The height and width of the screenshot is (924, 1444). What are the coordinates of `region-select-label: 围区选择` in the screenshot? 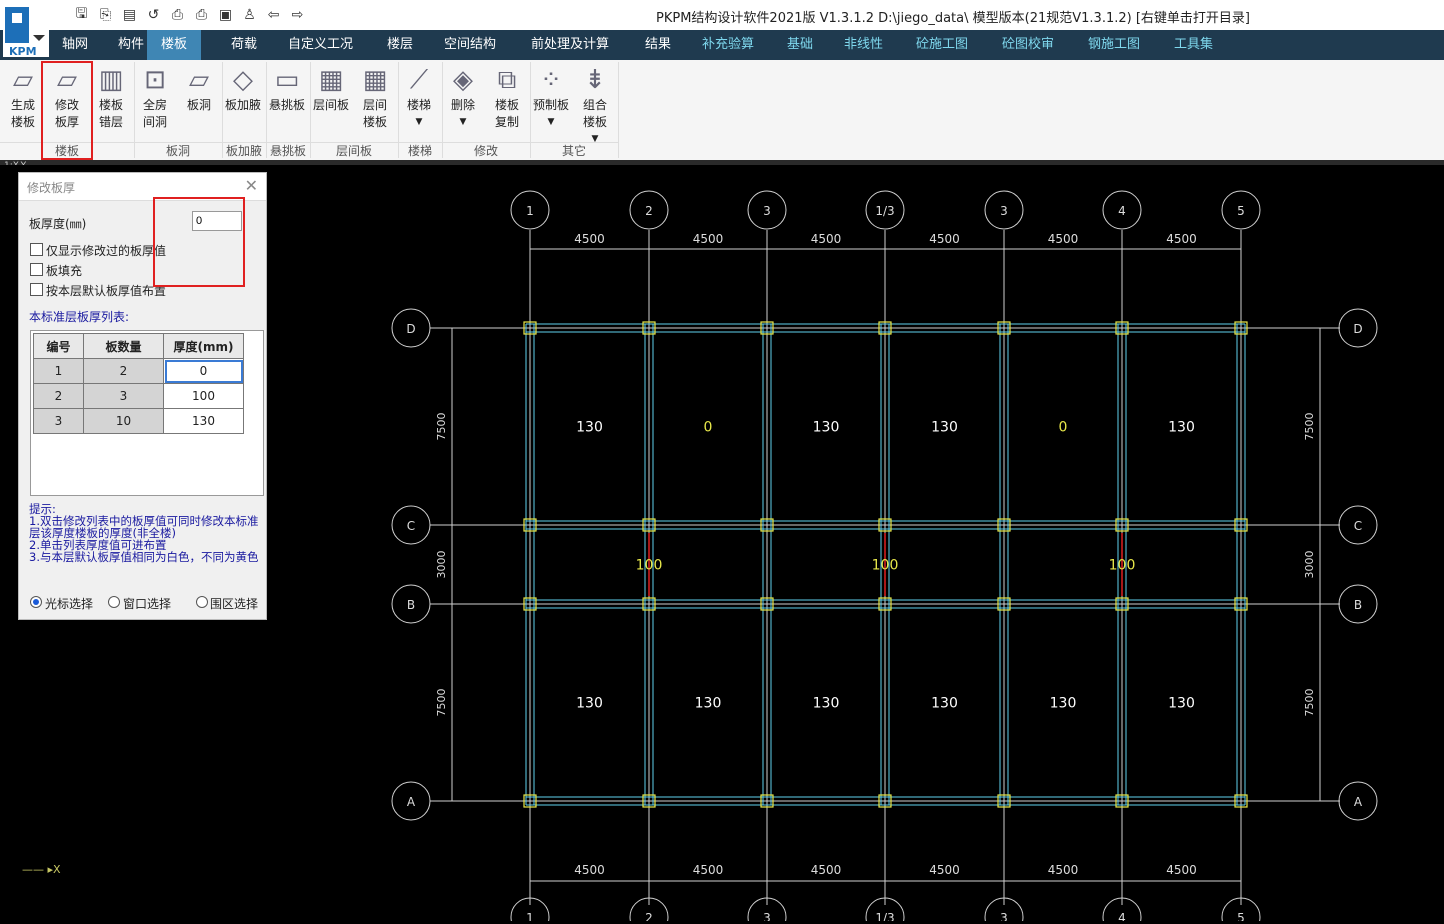 It's located at (234, 604).